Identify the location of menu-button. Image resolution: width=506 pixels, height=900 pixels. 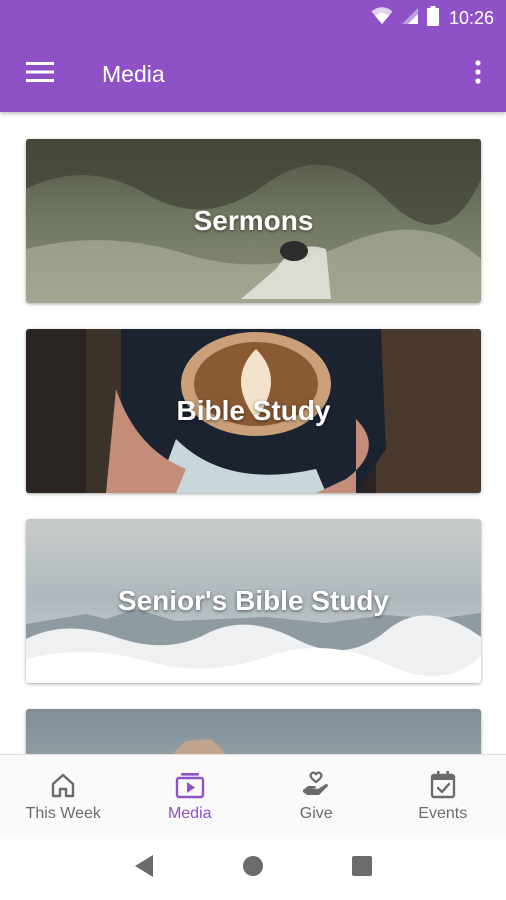
(40, 74).